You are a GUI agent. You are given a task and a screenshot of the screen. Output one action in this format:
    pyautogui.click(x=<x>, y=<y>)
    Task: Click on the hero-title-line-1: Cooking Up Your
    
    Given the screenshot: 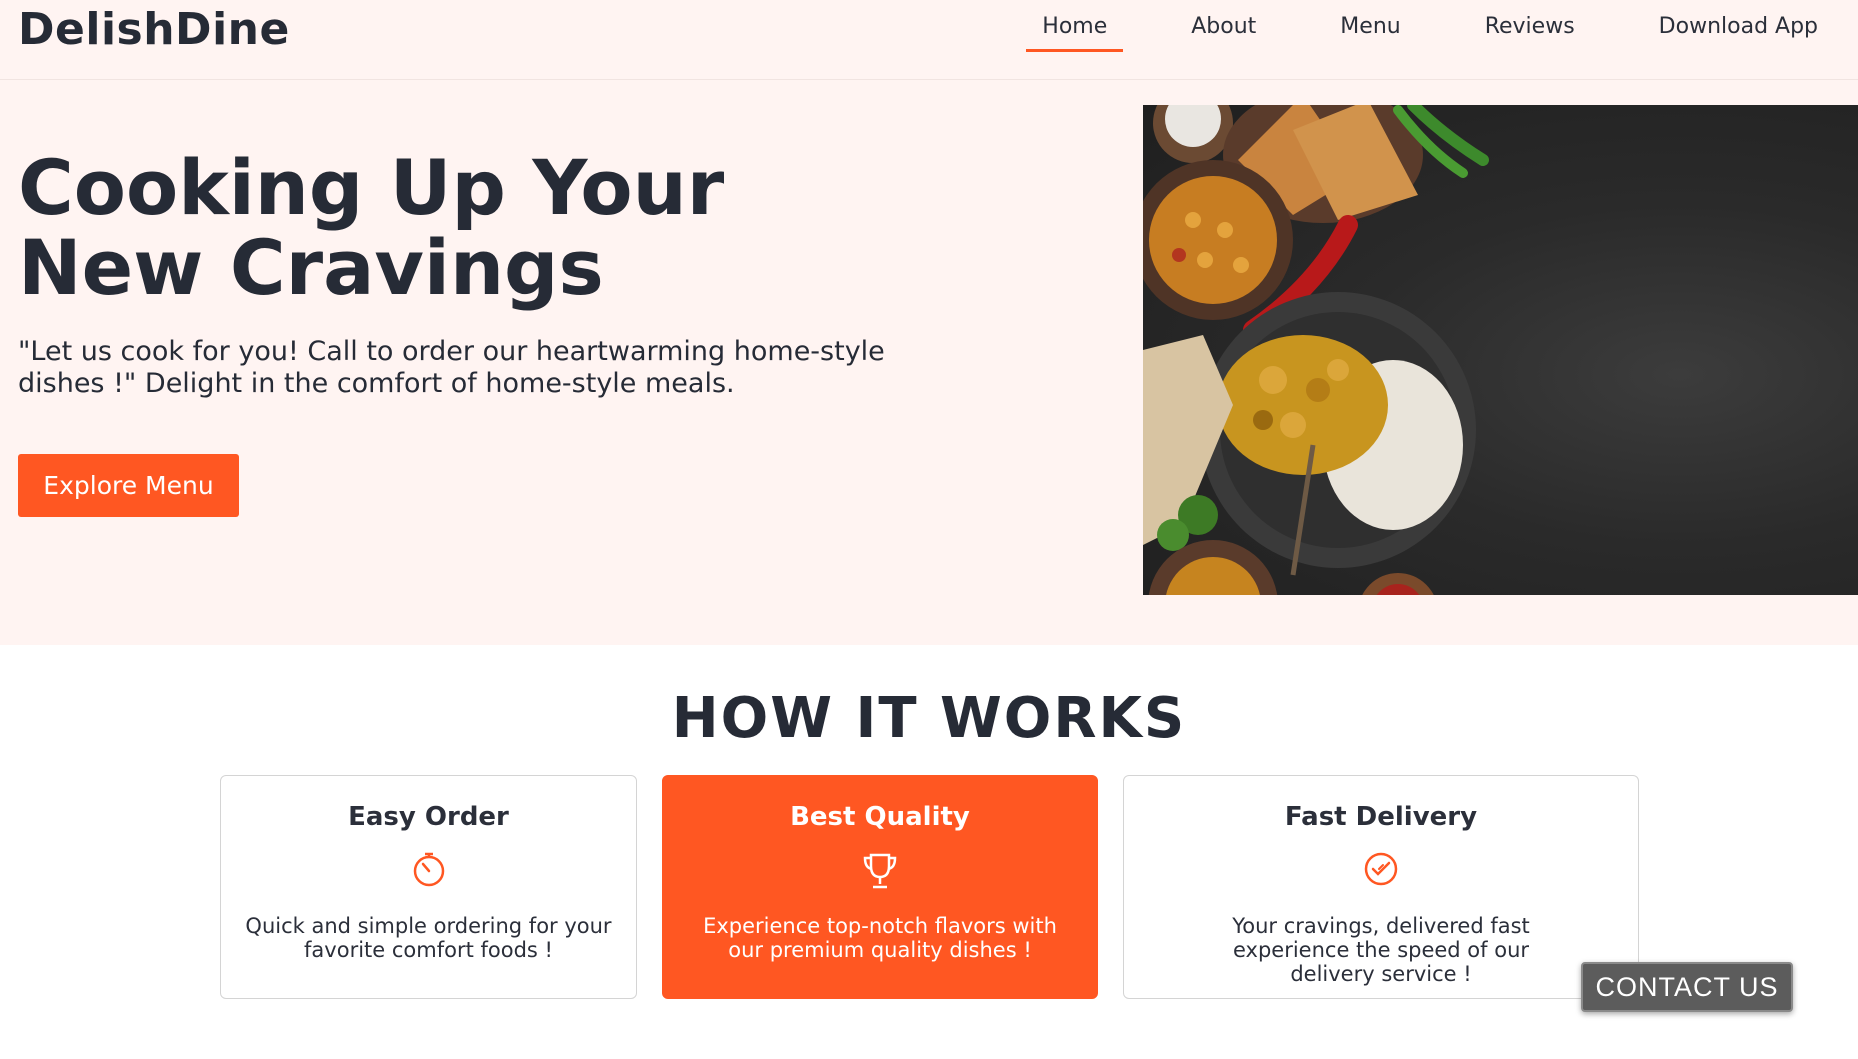 What is the action you would take?
    pyautogui.click(x=371, y=187)
    